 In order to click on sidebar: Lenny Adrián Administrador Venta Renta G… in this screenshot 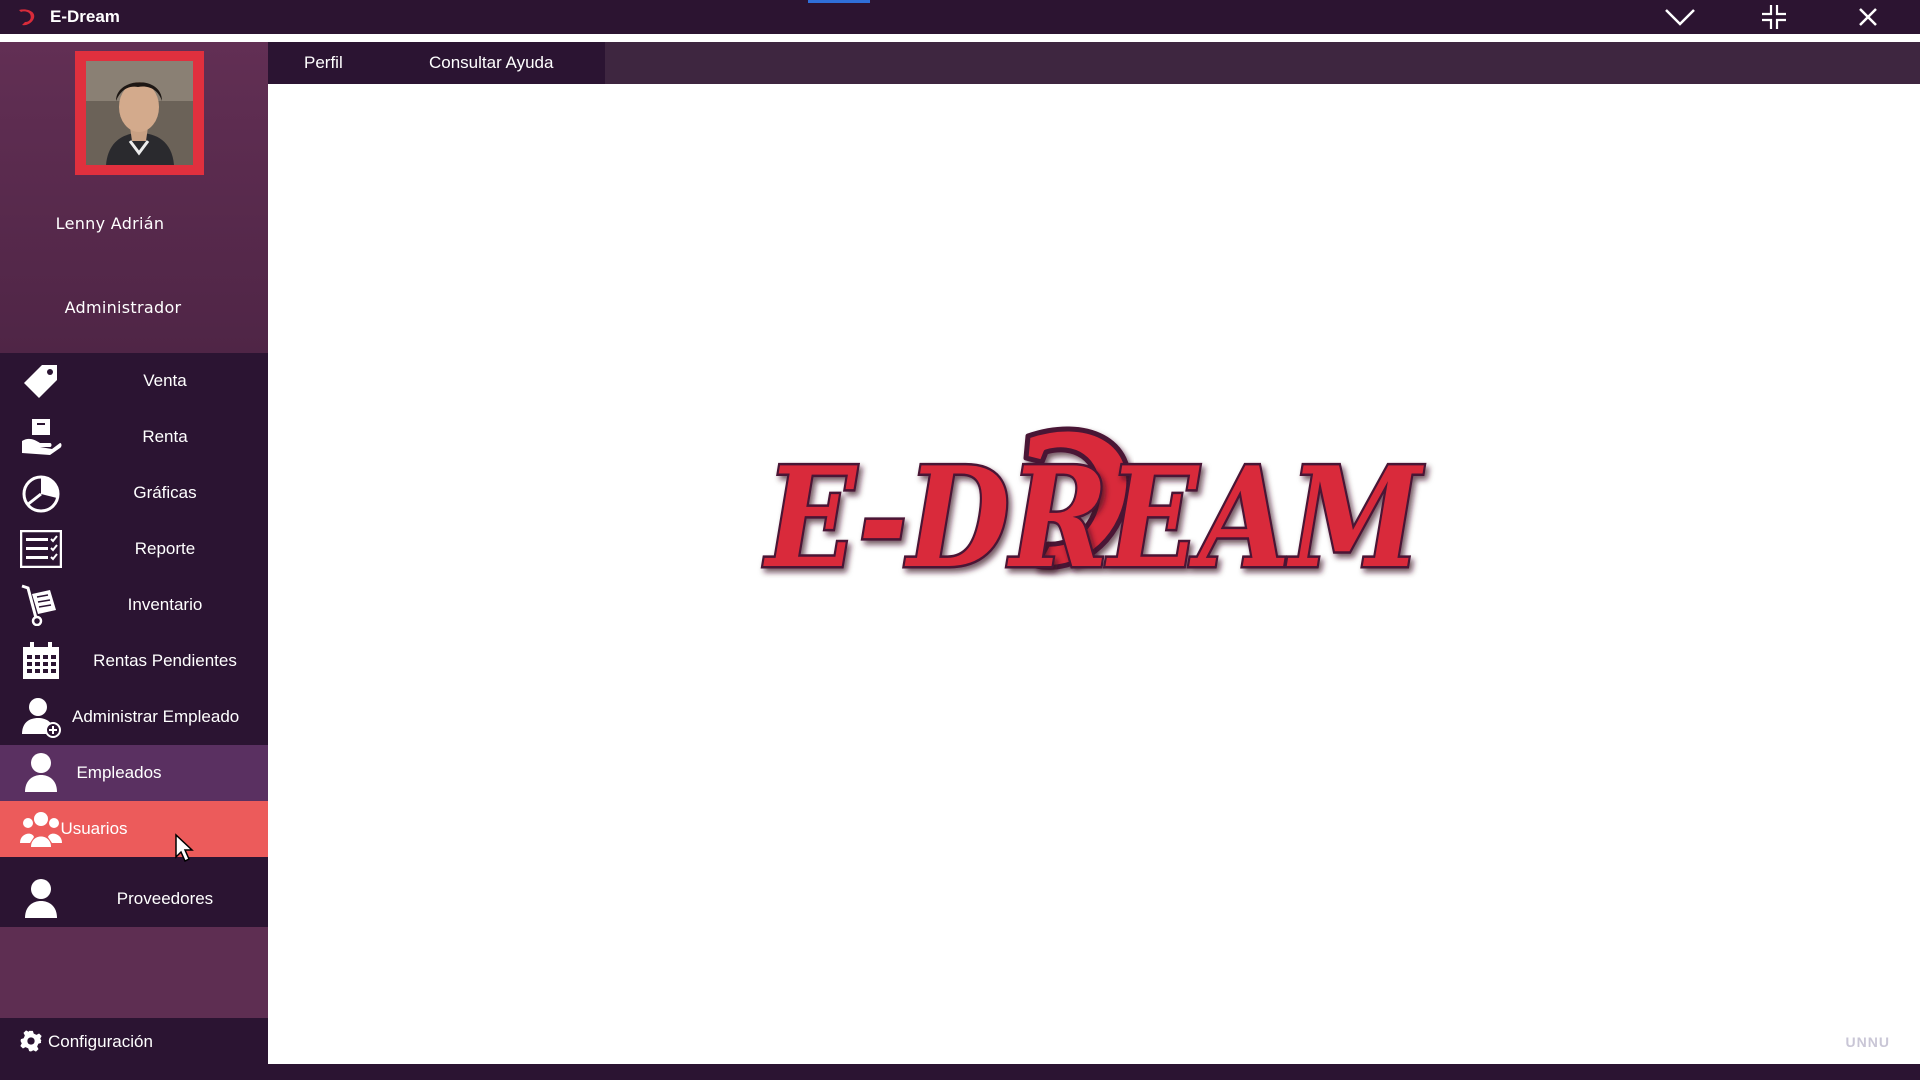, I will do `click(134, 553)`.